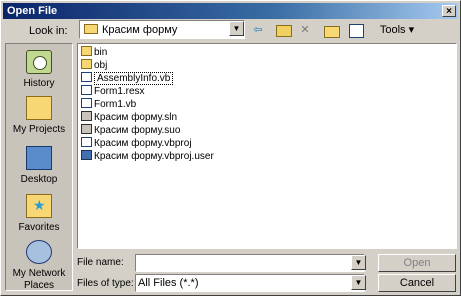  I want to click on look-in-combo: Красим форму ▼, so click(162, 29).